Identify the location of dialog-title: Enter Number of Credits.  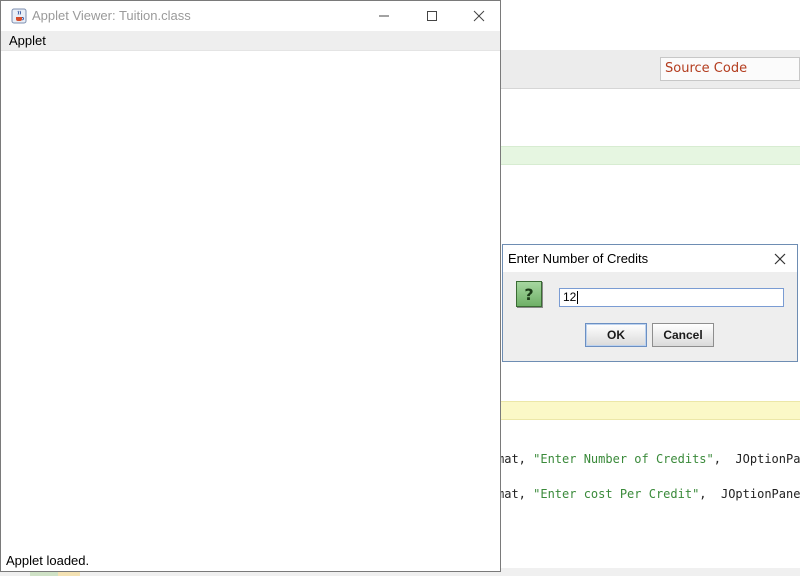
(578, 258).